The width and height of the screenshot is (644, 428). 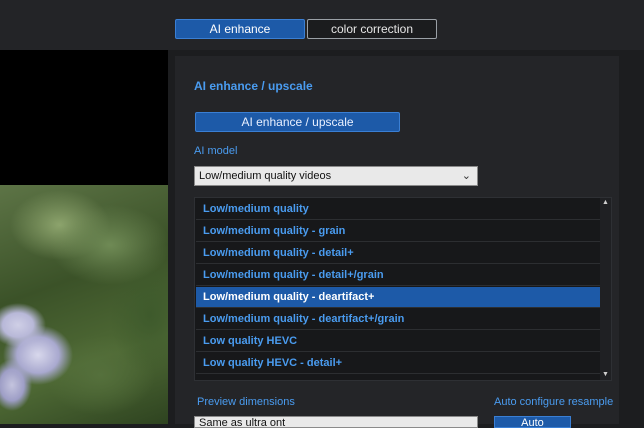 What do you see at coordinates (336, 176) in the screenshot?
I see `ai-model-select: Low/medium quality videos ⌄` at bounding box center [336, 176].